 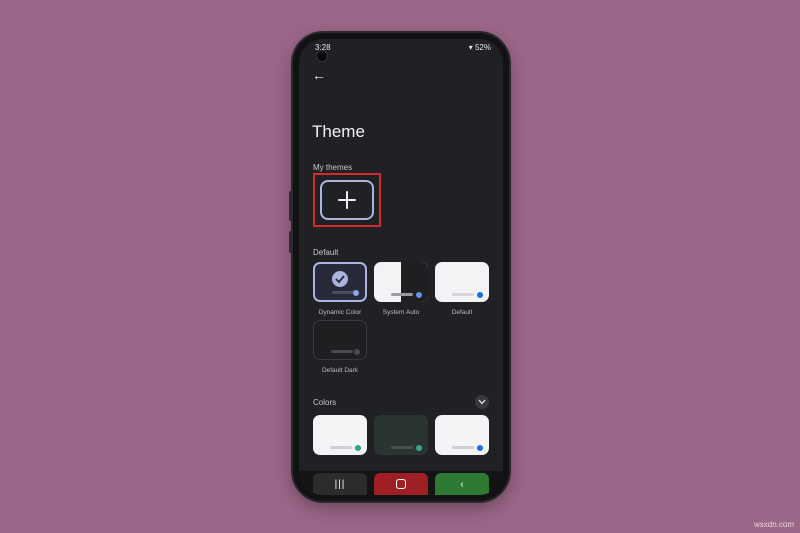 I want to click on home-icon, so click(x=401, y=484).